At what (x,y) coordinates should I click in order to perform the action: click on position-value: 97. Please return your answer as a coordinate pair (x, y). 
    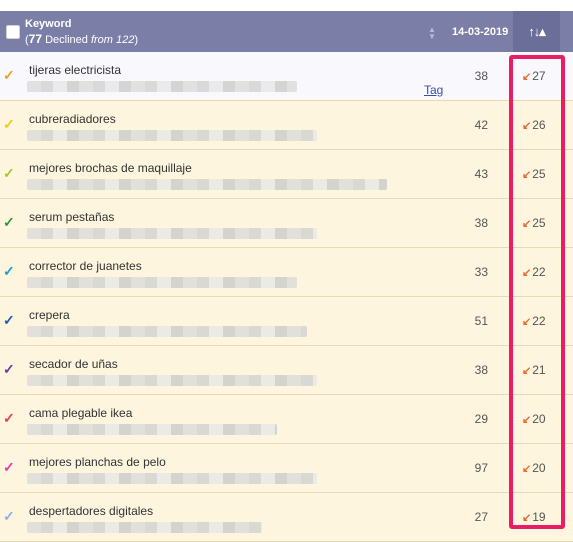
    Looking at the image, I should click on (481, 468).